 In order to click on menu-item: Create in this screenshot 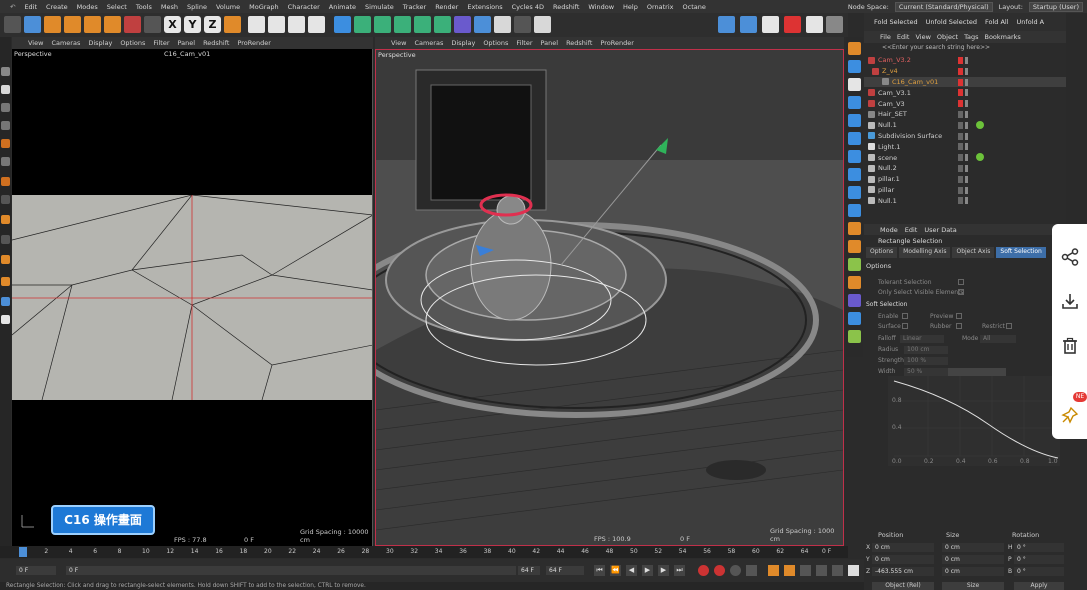, I will do `click(57, 7)`.